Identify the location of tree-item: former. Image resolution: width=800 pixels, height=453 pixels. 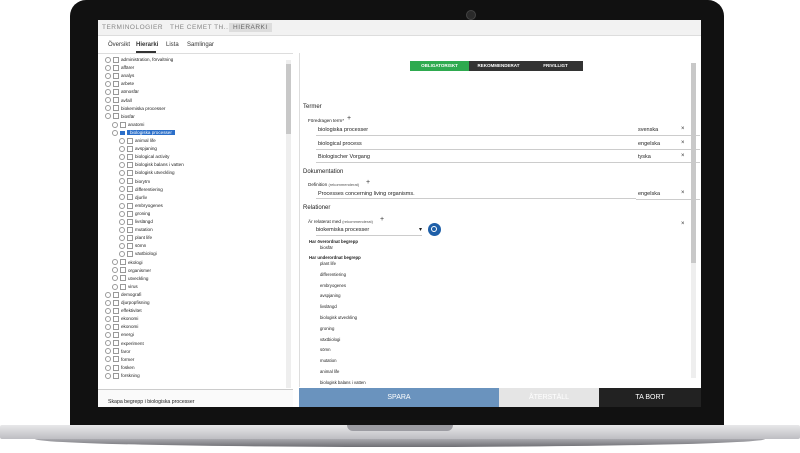
(119, 359).